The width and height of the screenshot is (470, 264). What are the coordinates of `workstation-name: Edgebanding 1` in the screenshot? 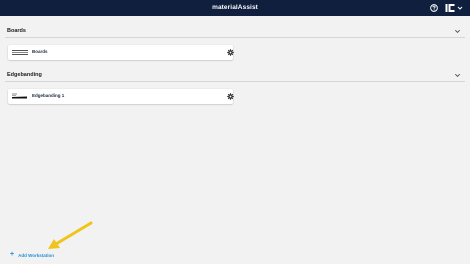 It's located at (48, 95).